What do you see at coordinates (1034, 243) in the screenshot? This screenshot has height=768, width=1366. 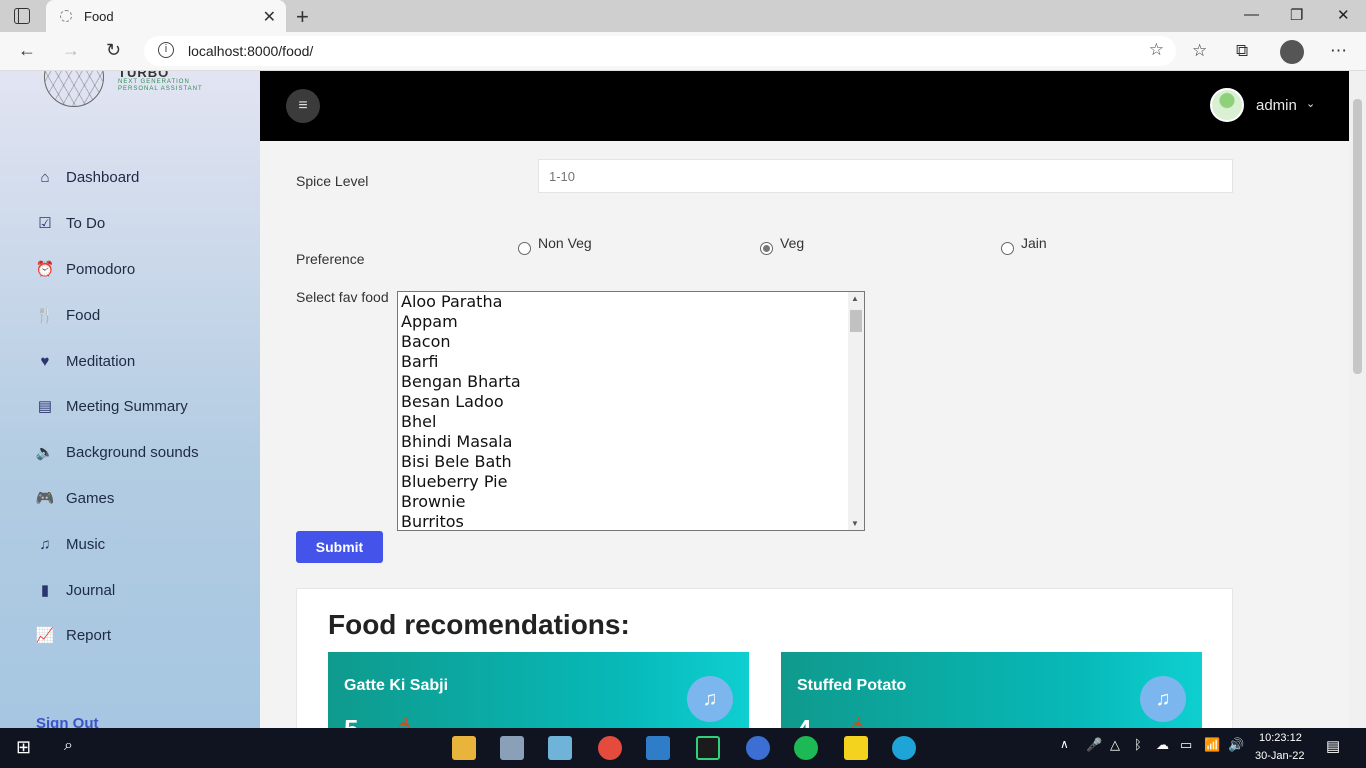 I see `preference-jain-label: Jain` at bounding box center [1034, 243].